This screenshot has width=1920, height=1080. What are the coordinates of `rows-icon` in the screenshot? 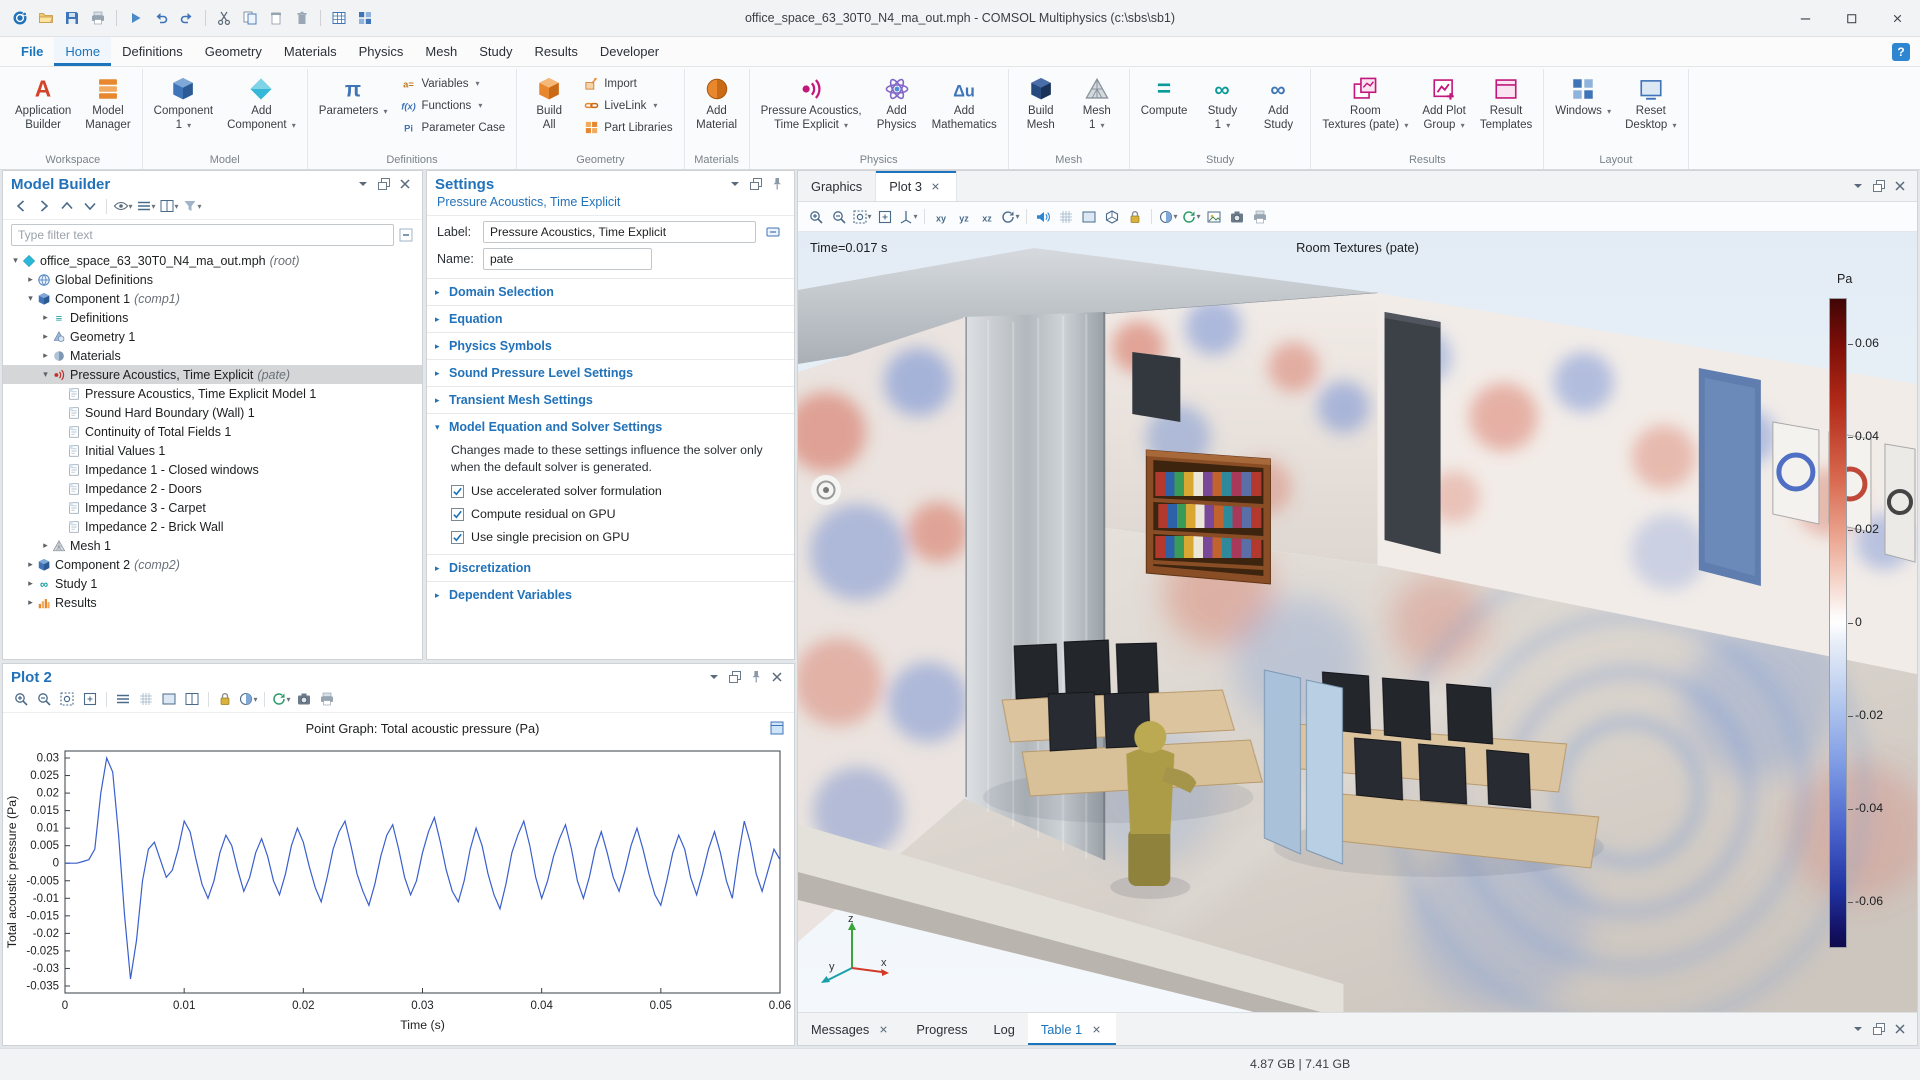 It's located at (123, 699).